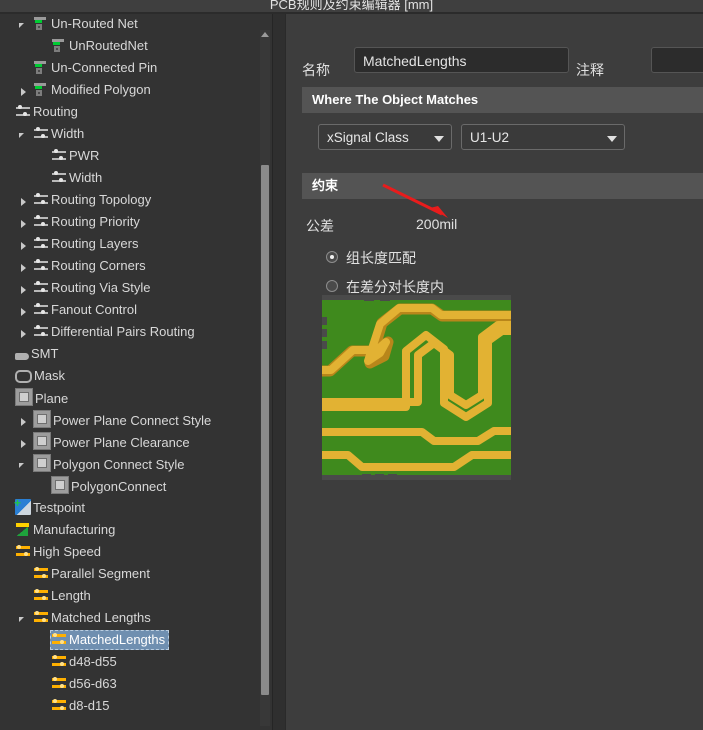 The width and height of the screenshot is (703, 730). Describe the element at coordinates (130, 663) in the screenshot. I see `tree-item-d48-d55: d48-d55` at that location.